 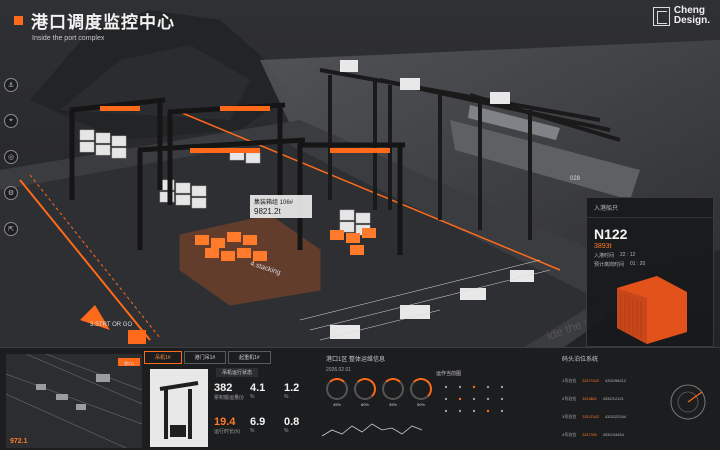 What do you see at coordinates (569, 380) in the screenshot?
I see `berth-1-name: 1号泊位` at bounding box center [569, 380].